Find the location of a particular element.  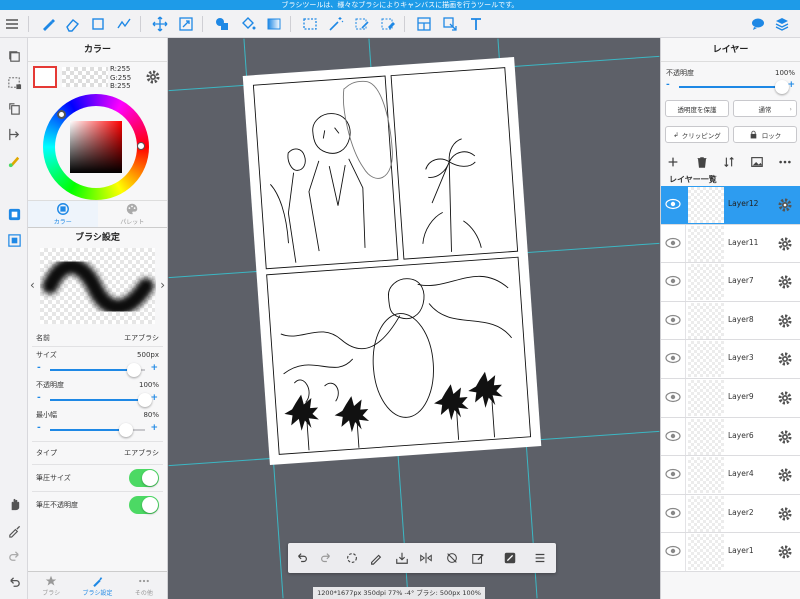

flip-icon is located at coordinates (14, 134).